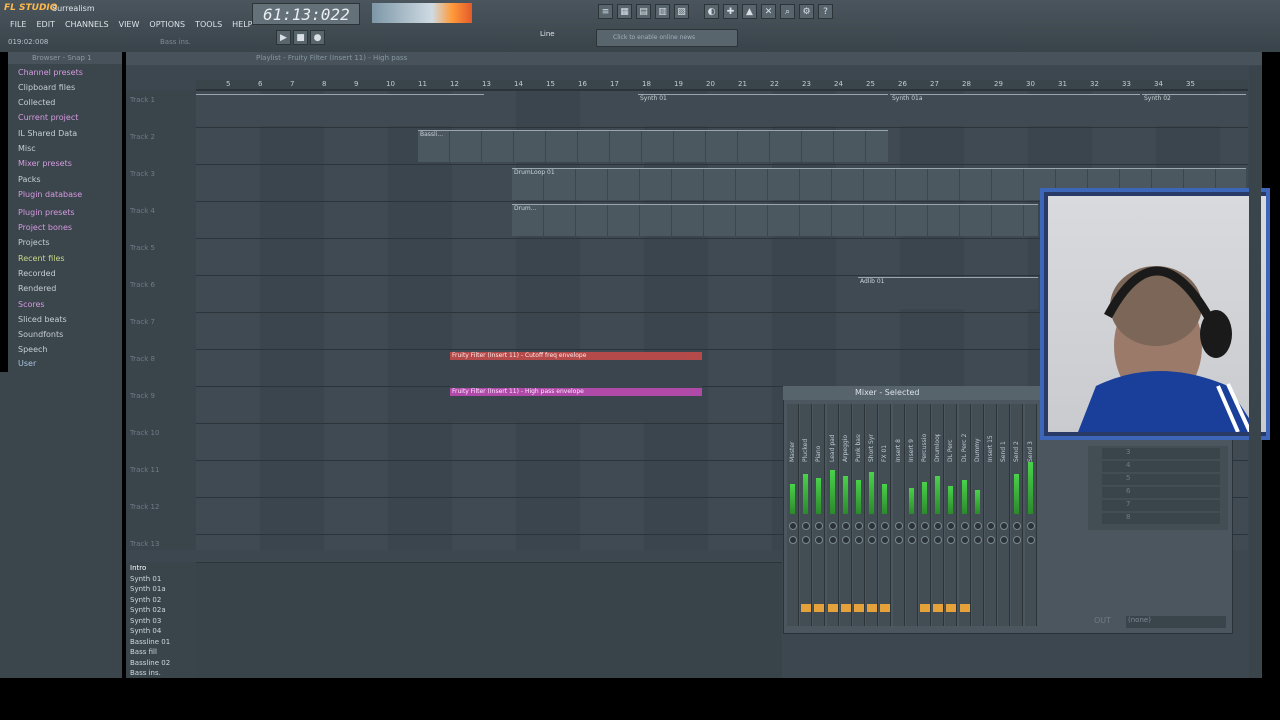 Image resolution: width=1280 pixels, height=720 pixels. What do you see at coordinates (142, 359) in the screenshot?
I see `track-label: Track 8` at bounding box center [142, 359].